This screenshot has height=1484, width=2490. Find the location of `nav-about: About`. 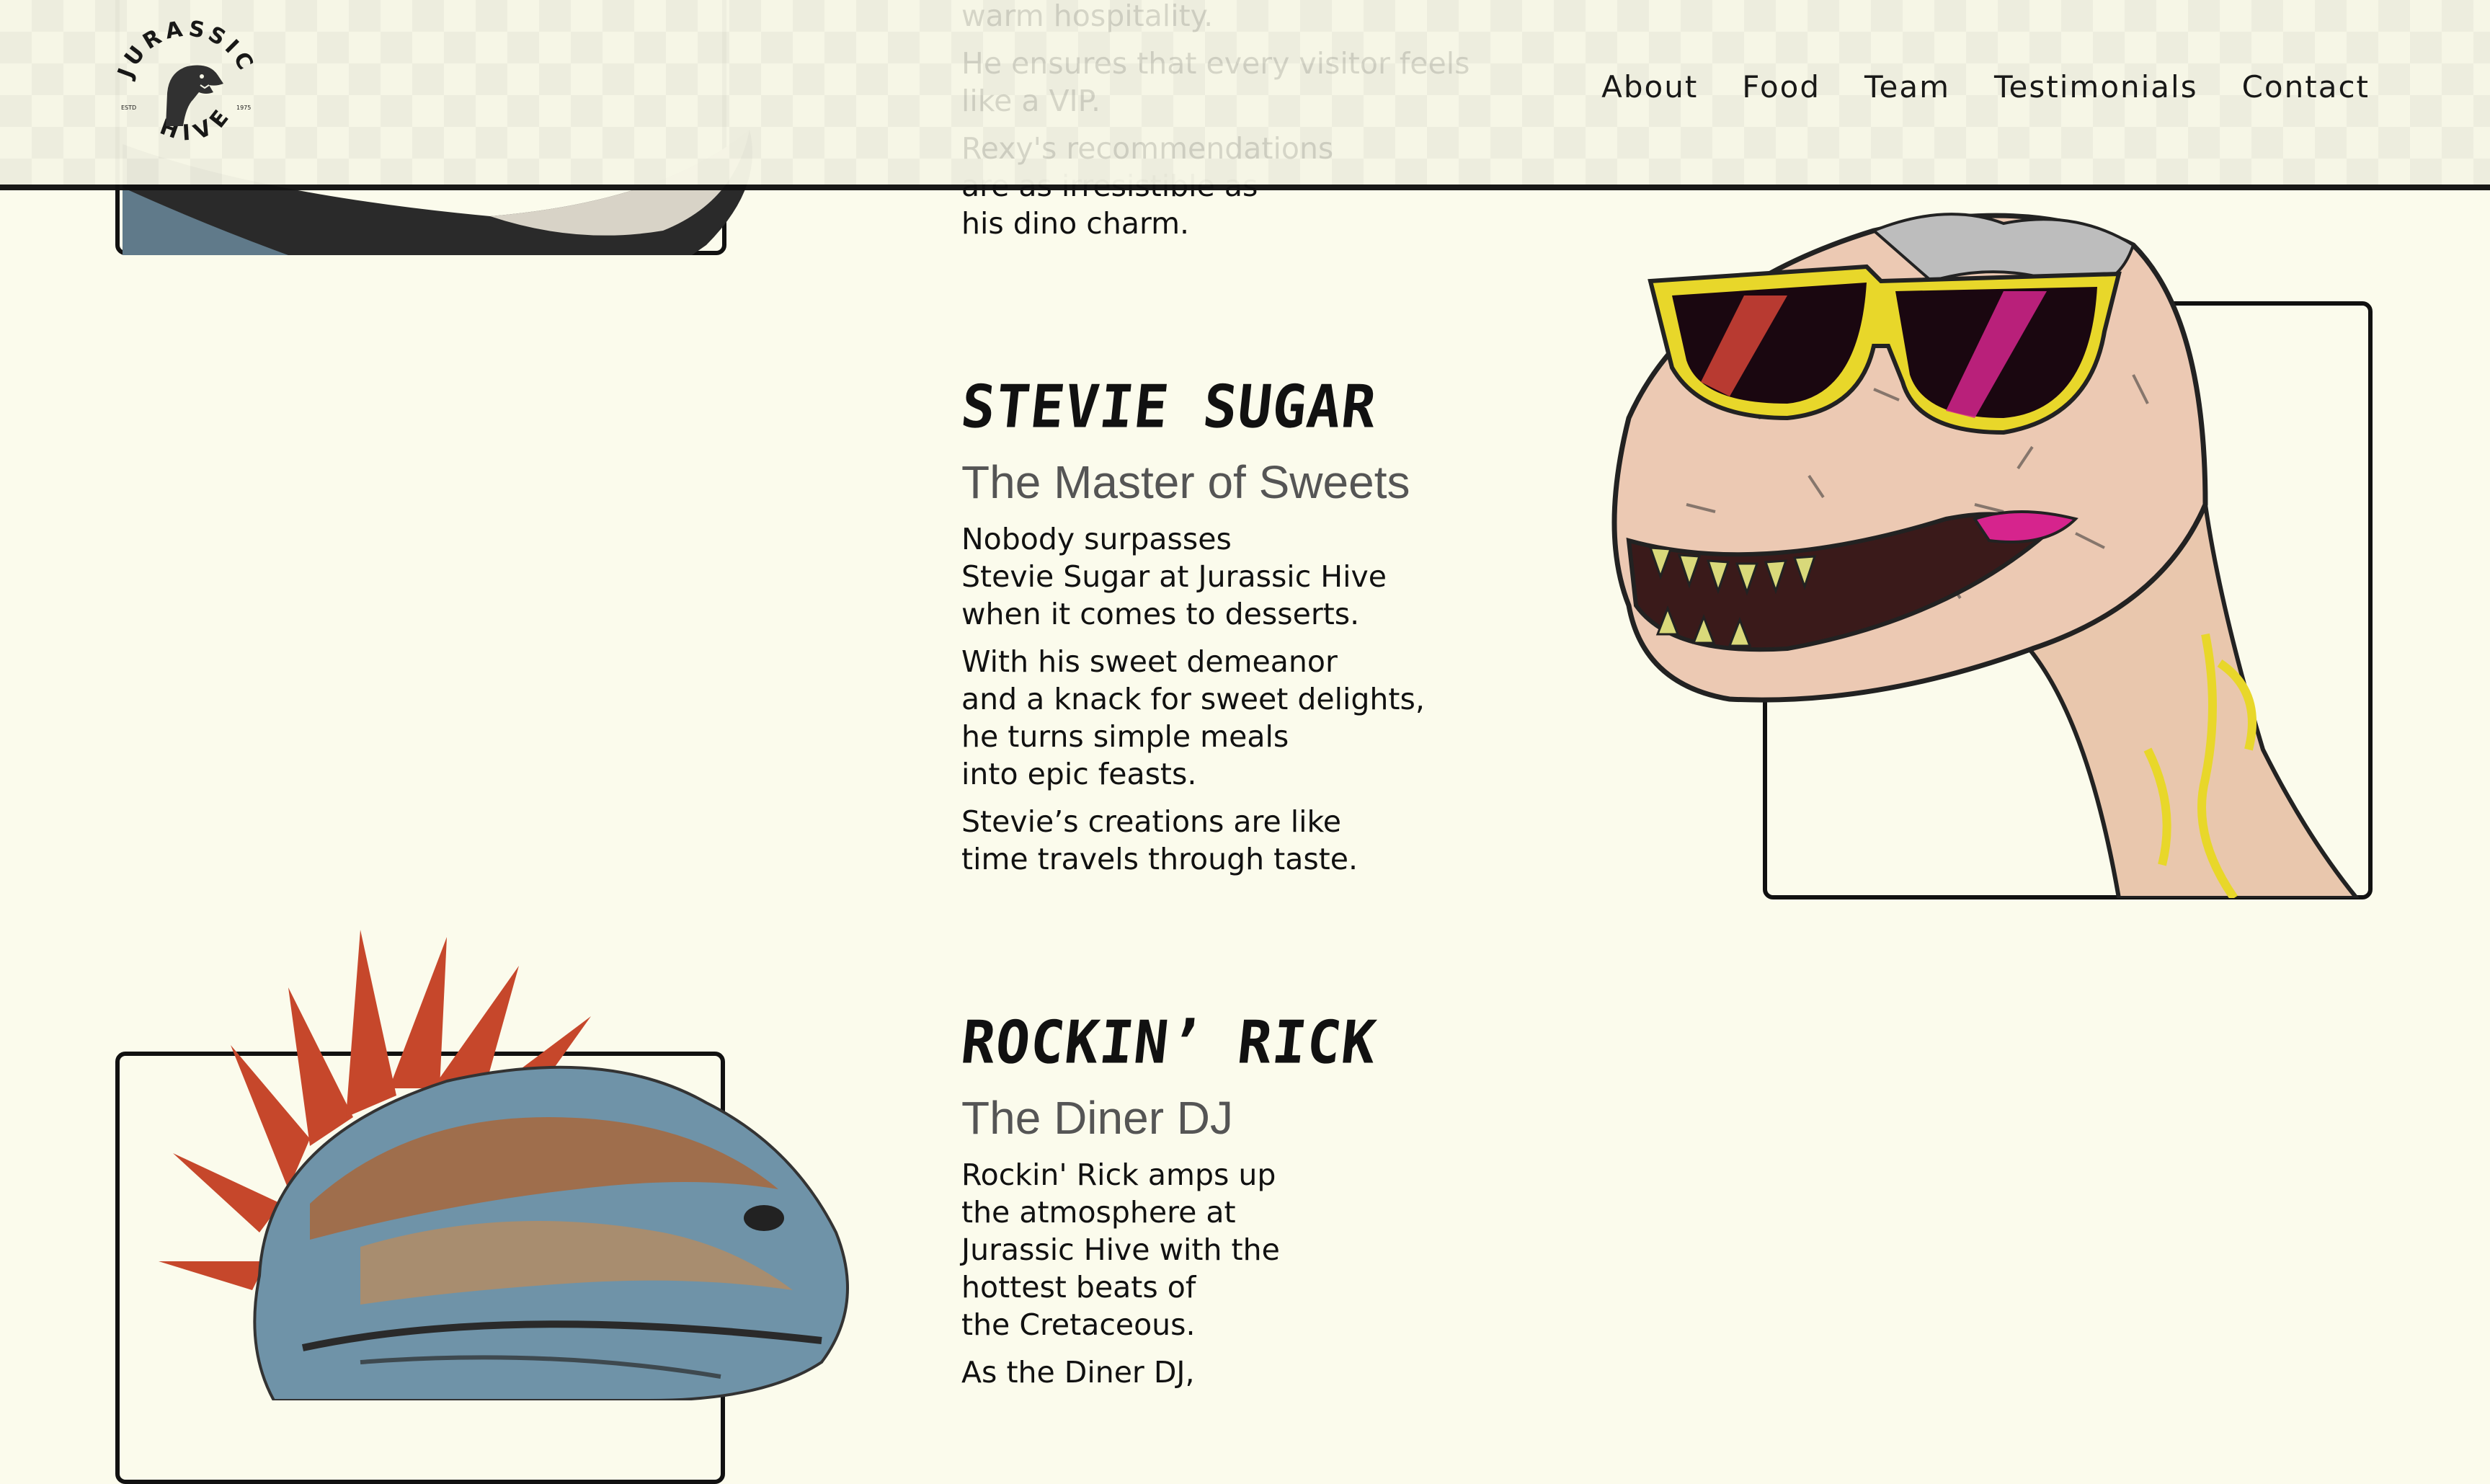

nav-about: About is located at coordinates (1649, 87).